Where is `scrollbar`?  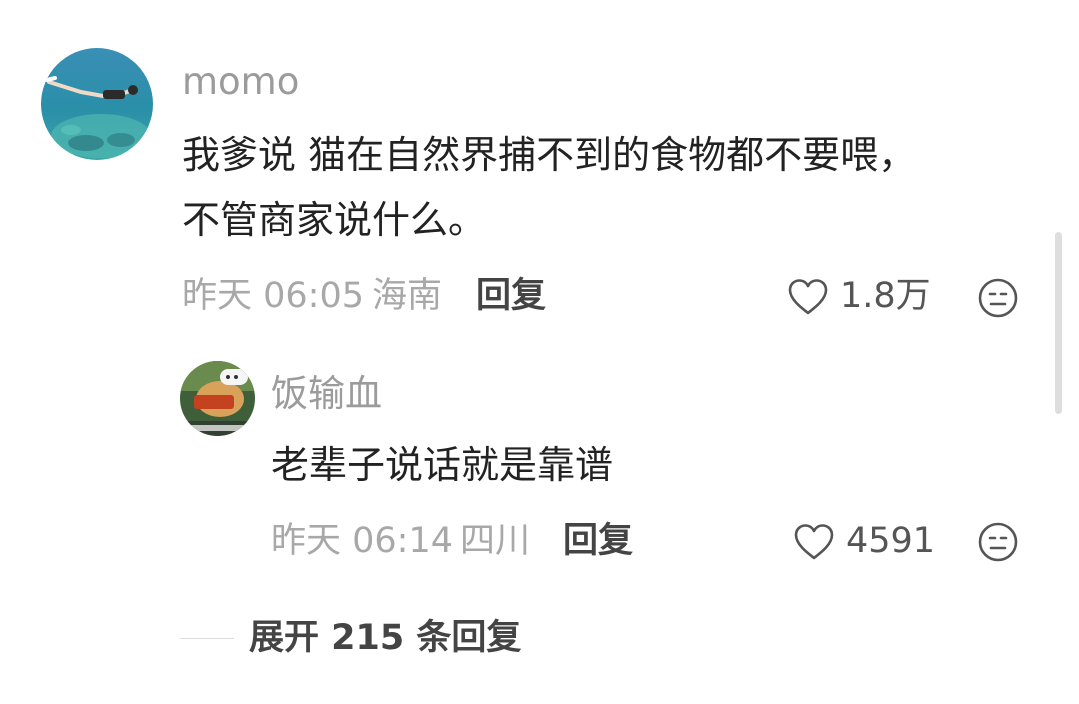 scrollbar is located at coordinates (1058, 323).